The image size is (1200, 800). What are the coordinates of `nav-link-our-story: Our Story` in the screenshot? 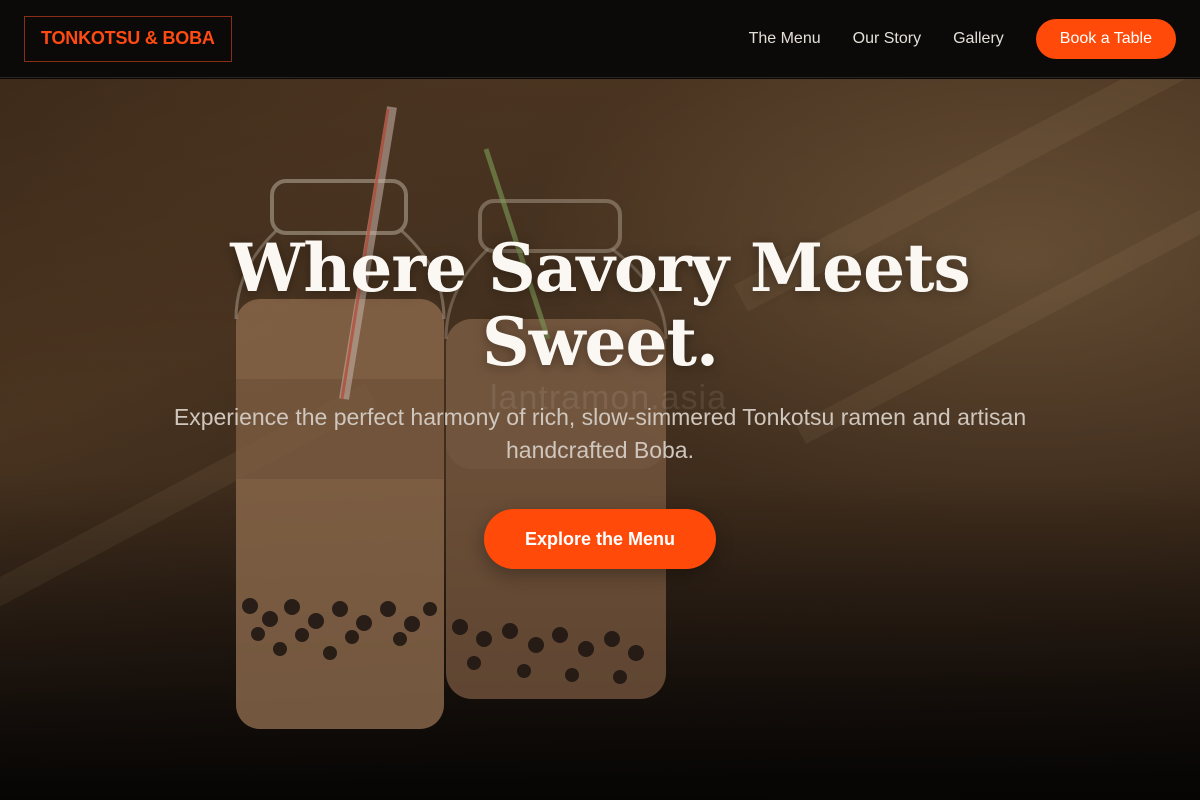 It's located at (887, 39).